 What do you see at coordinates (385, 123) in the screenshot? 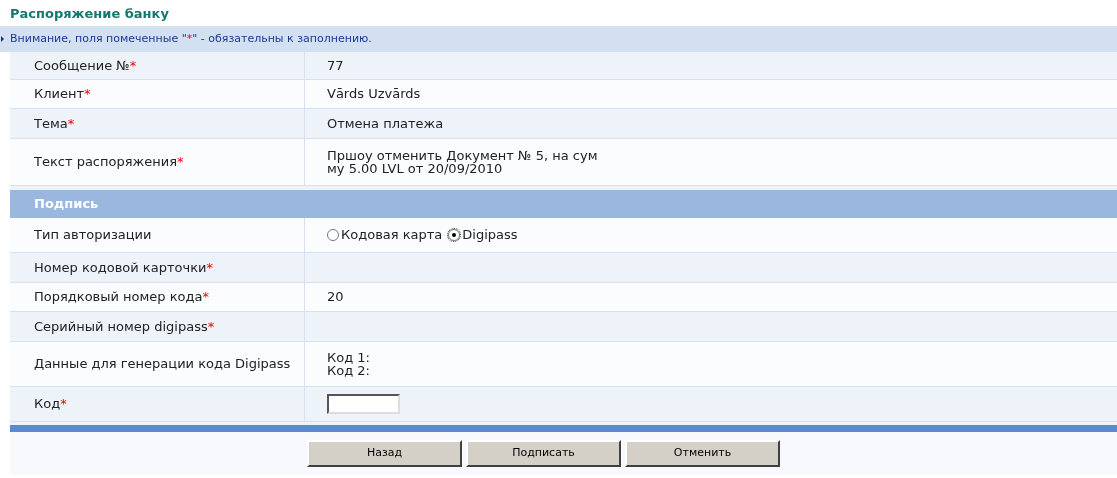
I see `field-value: Отмена платежа` at bounding box center [385, 123].